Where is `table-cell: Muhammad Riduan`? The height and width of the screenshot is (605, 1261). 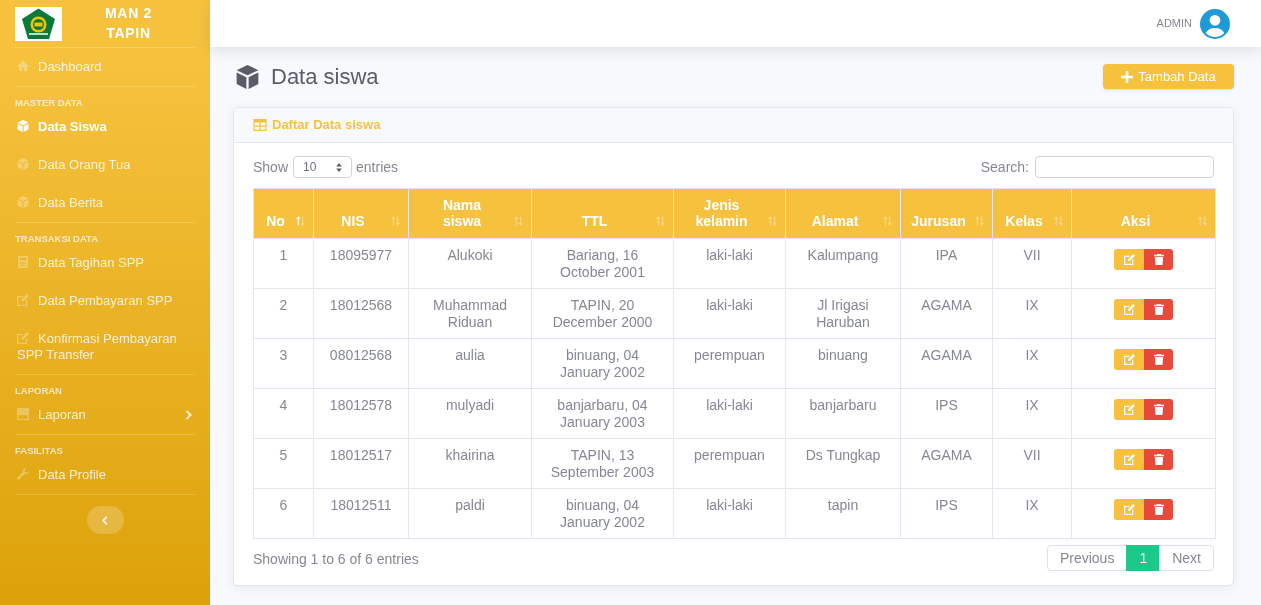
table-cell: Muhammad Riduan is located at coordinates (470, 313).